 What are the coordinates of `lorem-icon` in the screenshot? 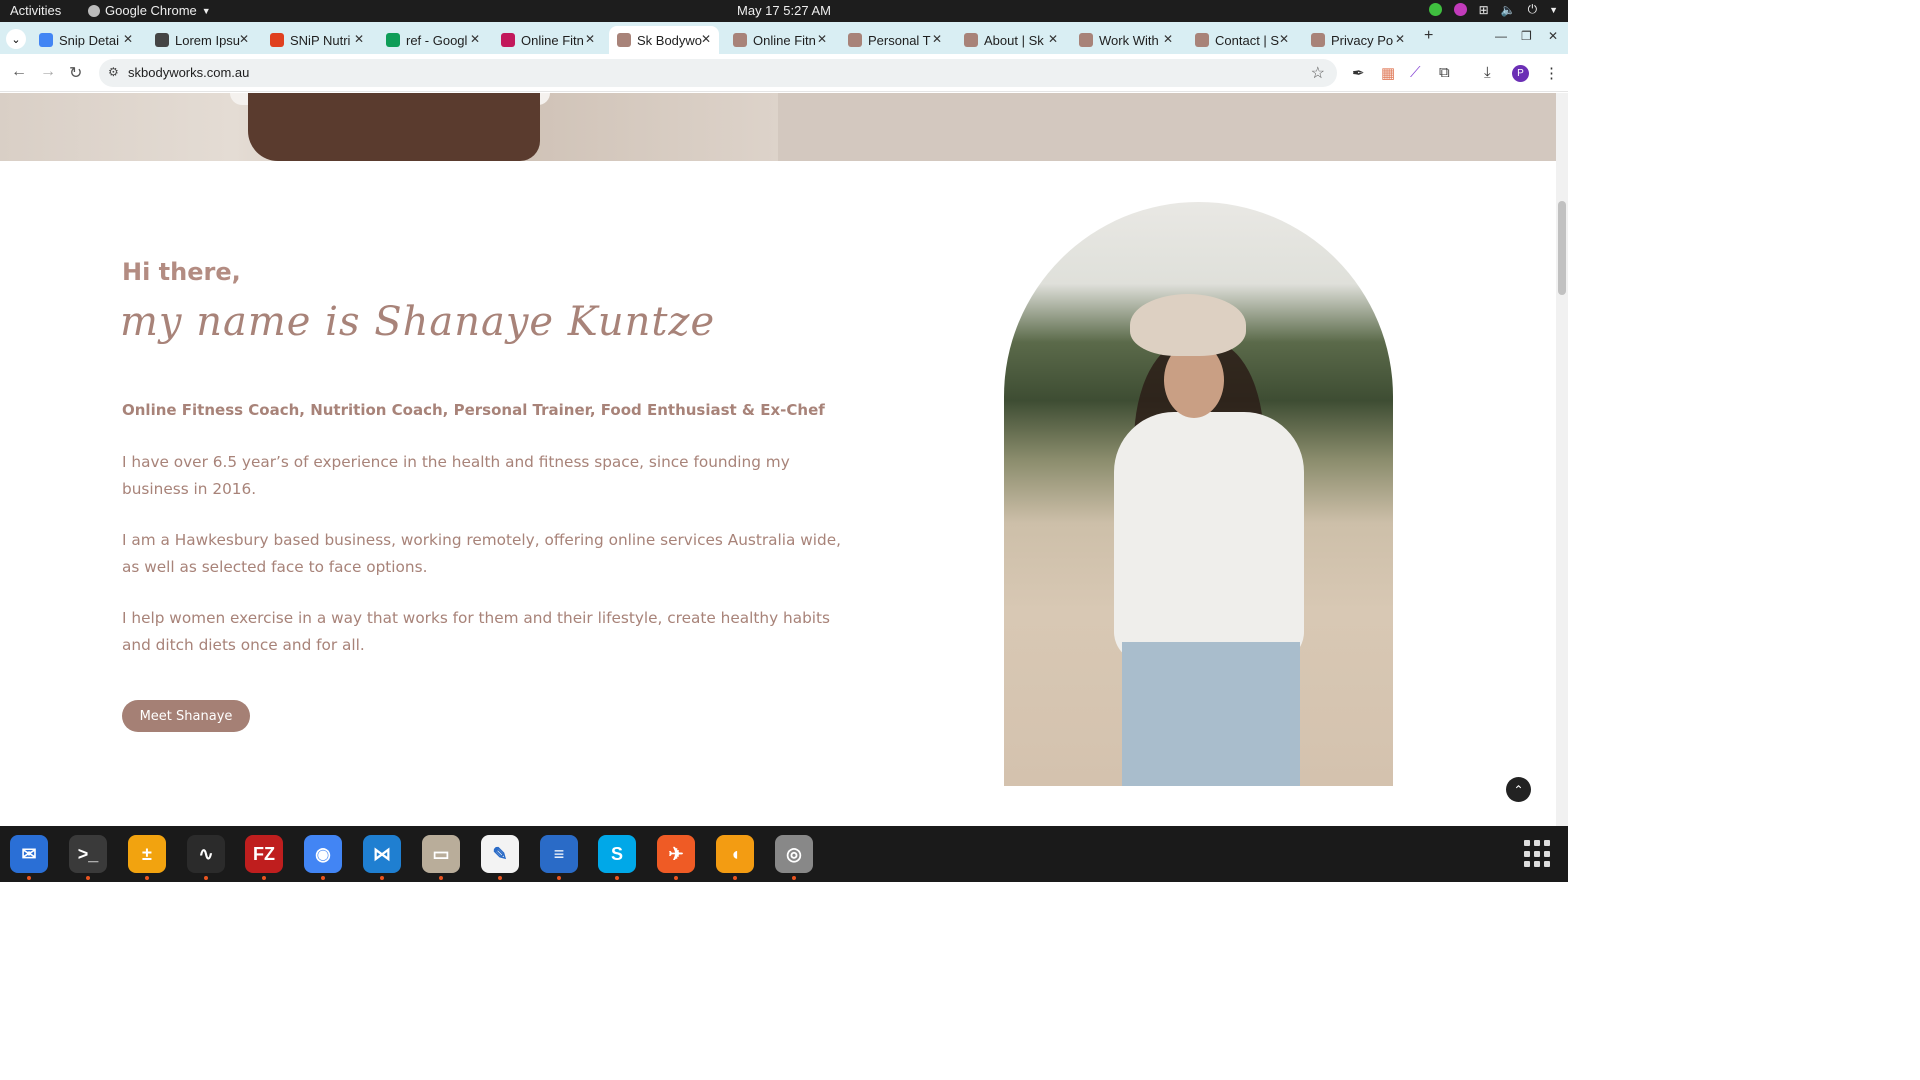 It's located at (162, 40).